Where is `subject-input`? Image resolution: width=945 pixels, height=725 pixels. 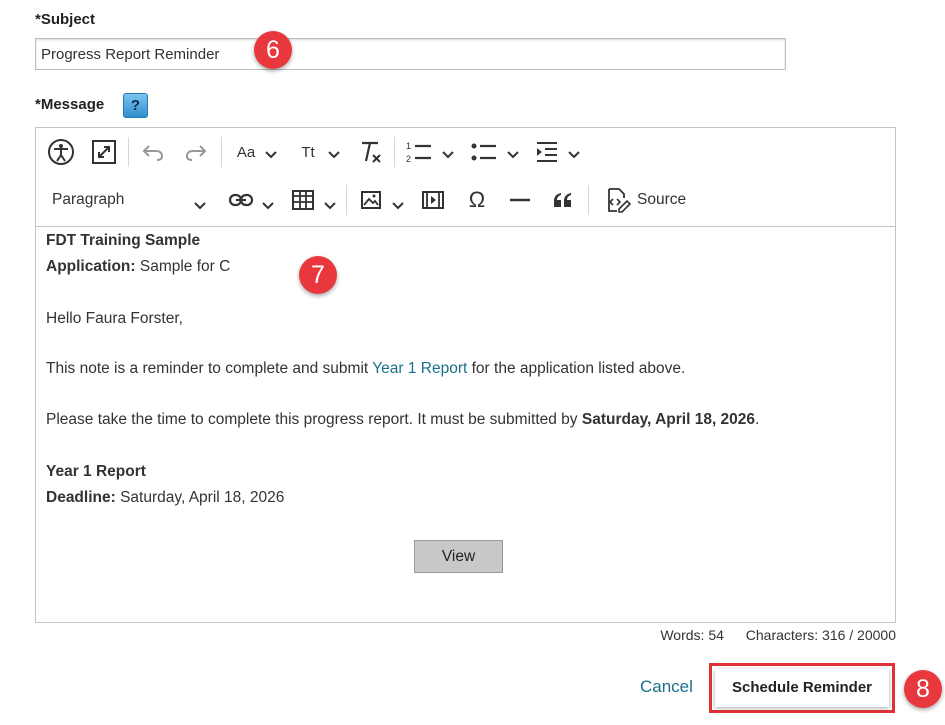
subject-input is located at coordinates (410, 54).